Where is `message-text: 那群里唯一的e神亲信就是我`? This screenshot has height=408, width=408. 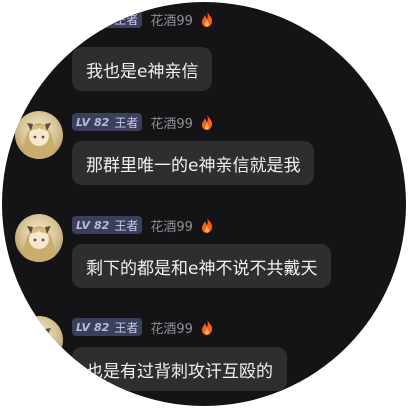 message-text: 那群里唯一的e神亲信就是我 is located at coordinates (193, 165).